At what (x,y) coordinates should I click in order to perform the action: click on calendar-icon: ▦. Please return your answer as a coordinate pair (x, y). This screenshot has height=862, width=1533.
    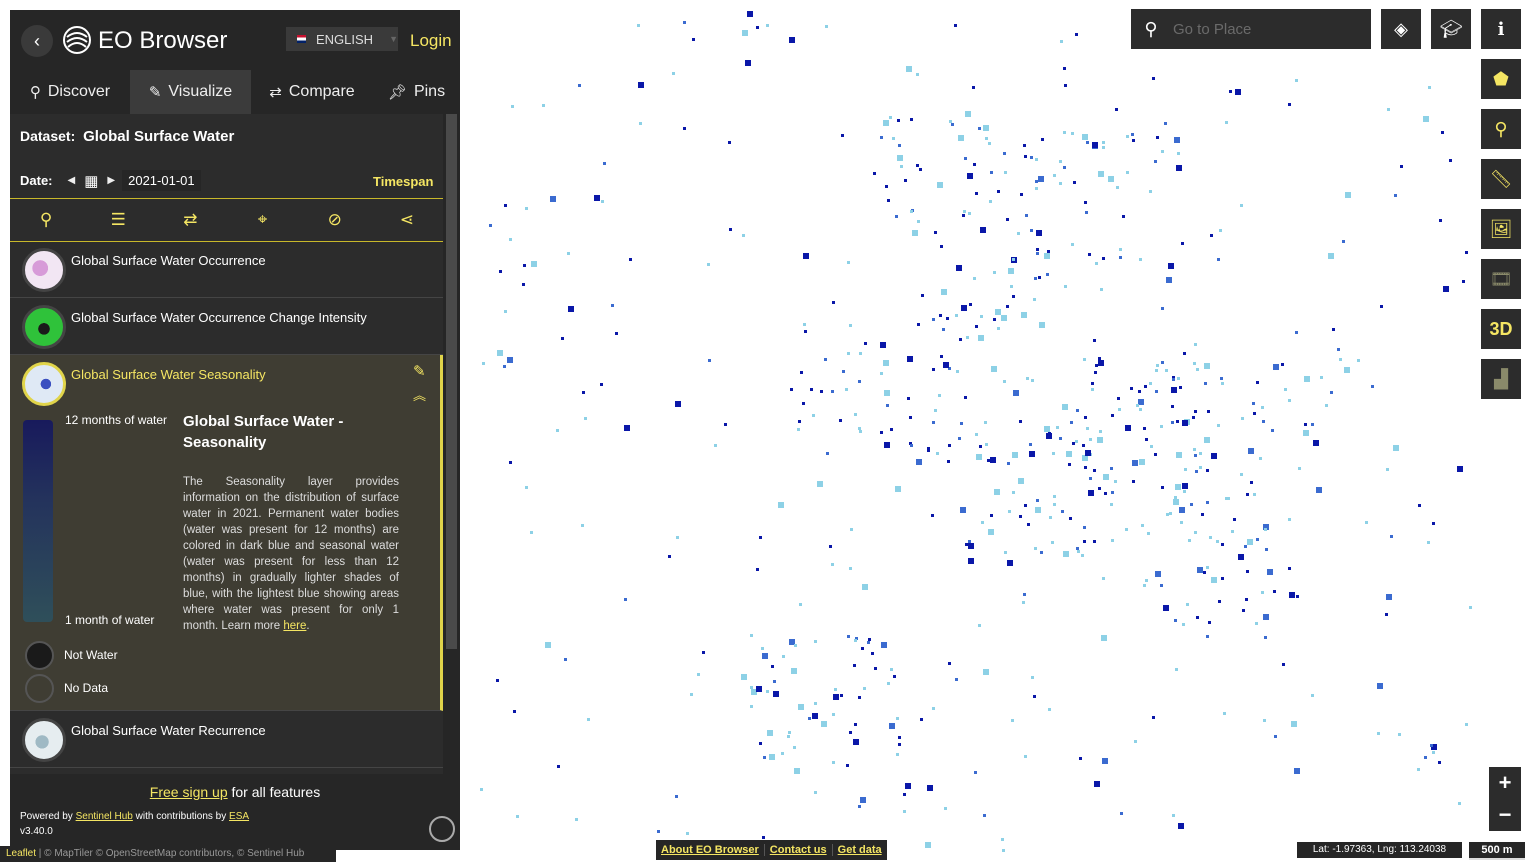
    Looking at the image, I should click on (91, 181).